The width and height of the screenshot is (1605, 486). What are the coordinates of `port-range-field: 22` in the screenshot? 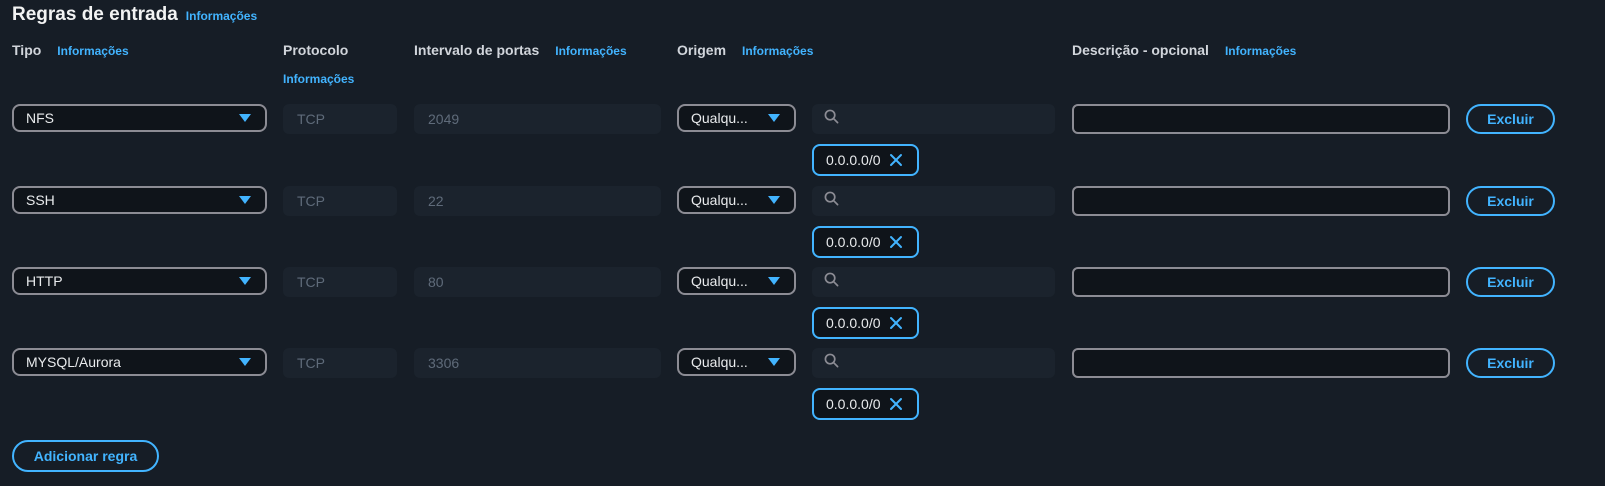 It's located at (537, 201).